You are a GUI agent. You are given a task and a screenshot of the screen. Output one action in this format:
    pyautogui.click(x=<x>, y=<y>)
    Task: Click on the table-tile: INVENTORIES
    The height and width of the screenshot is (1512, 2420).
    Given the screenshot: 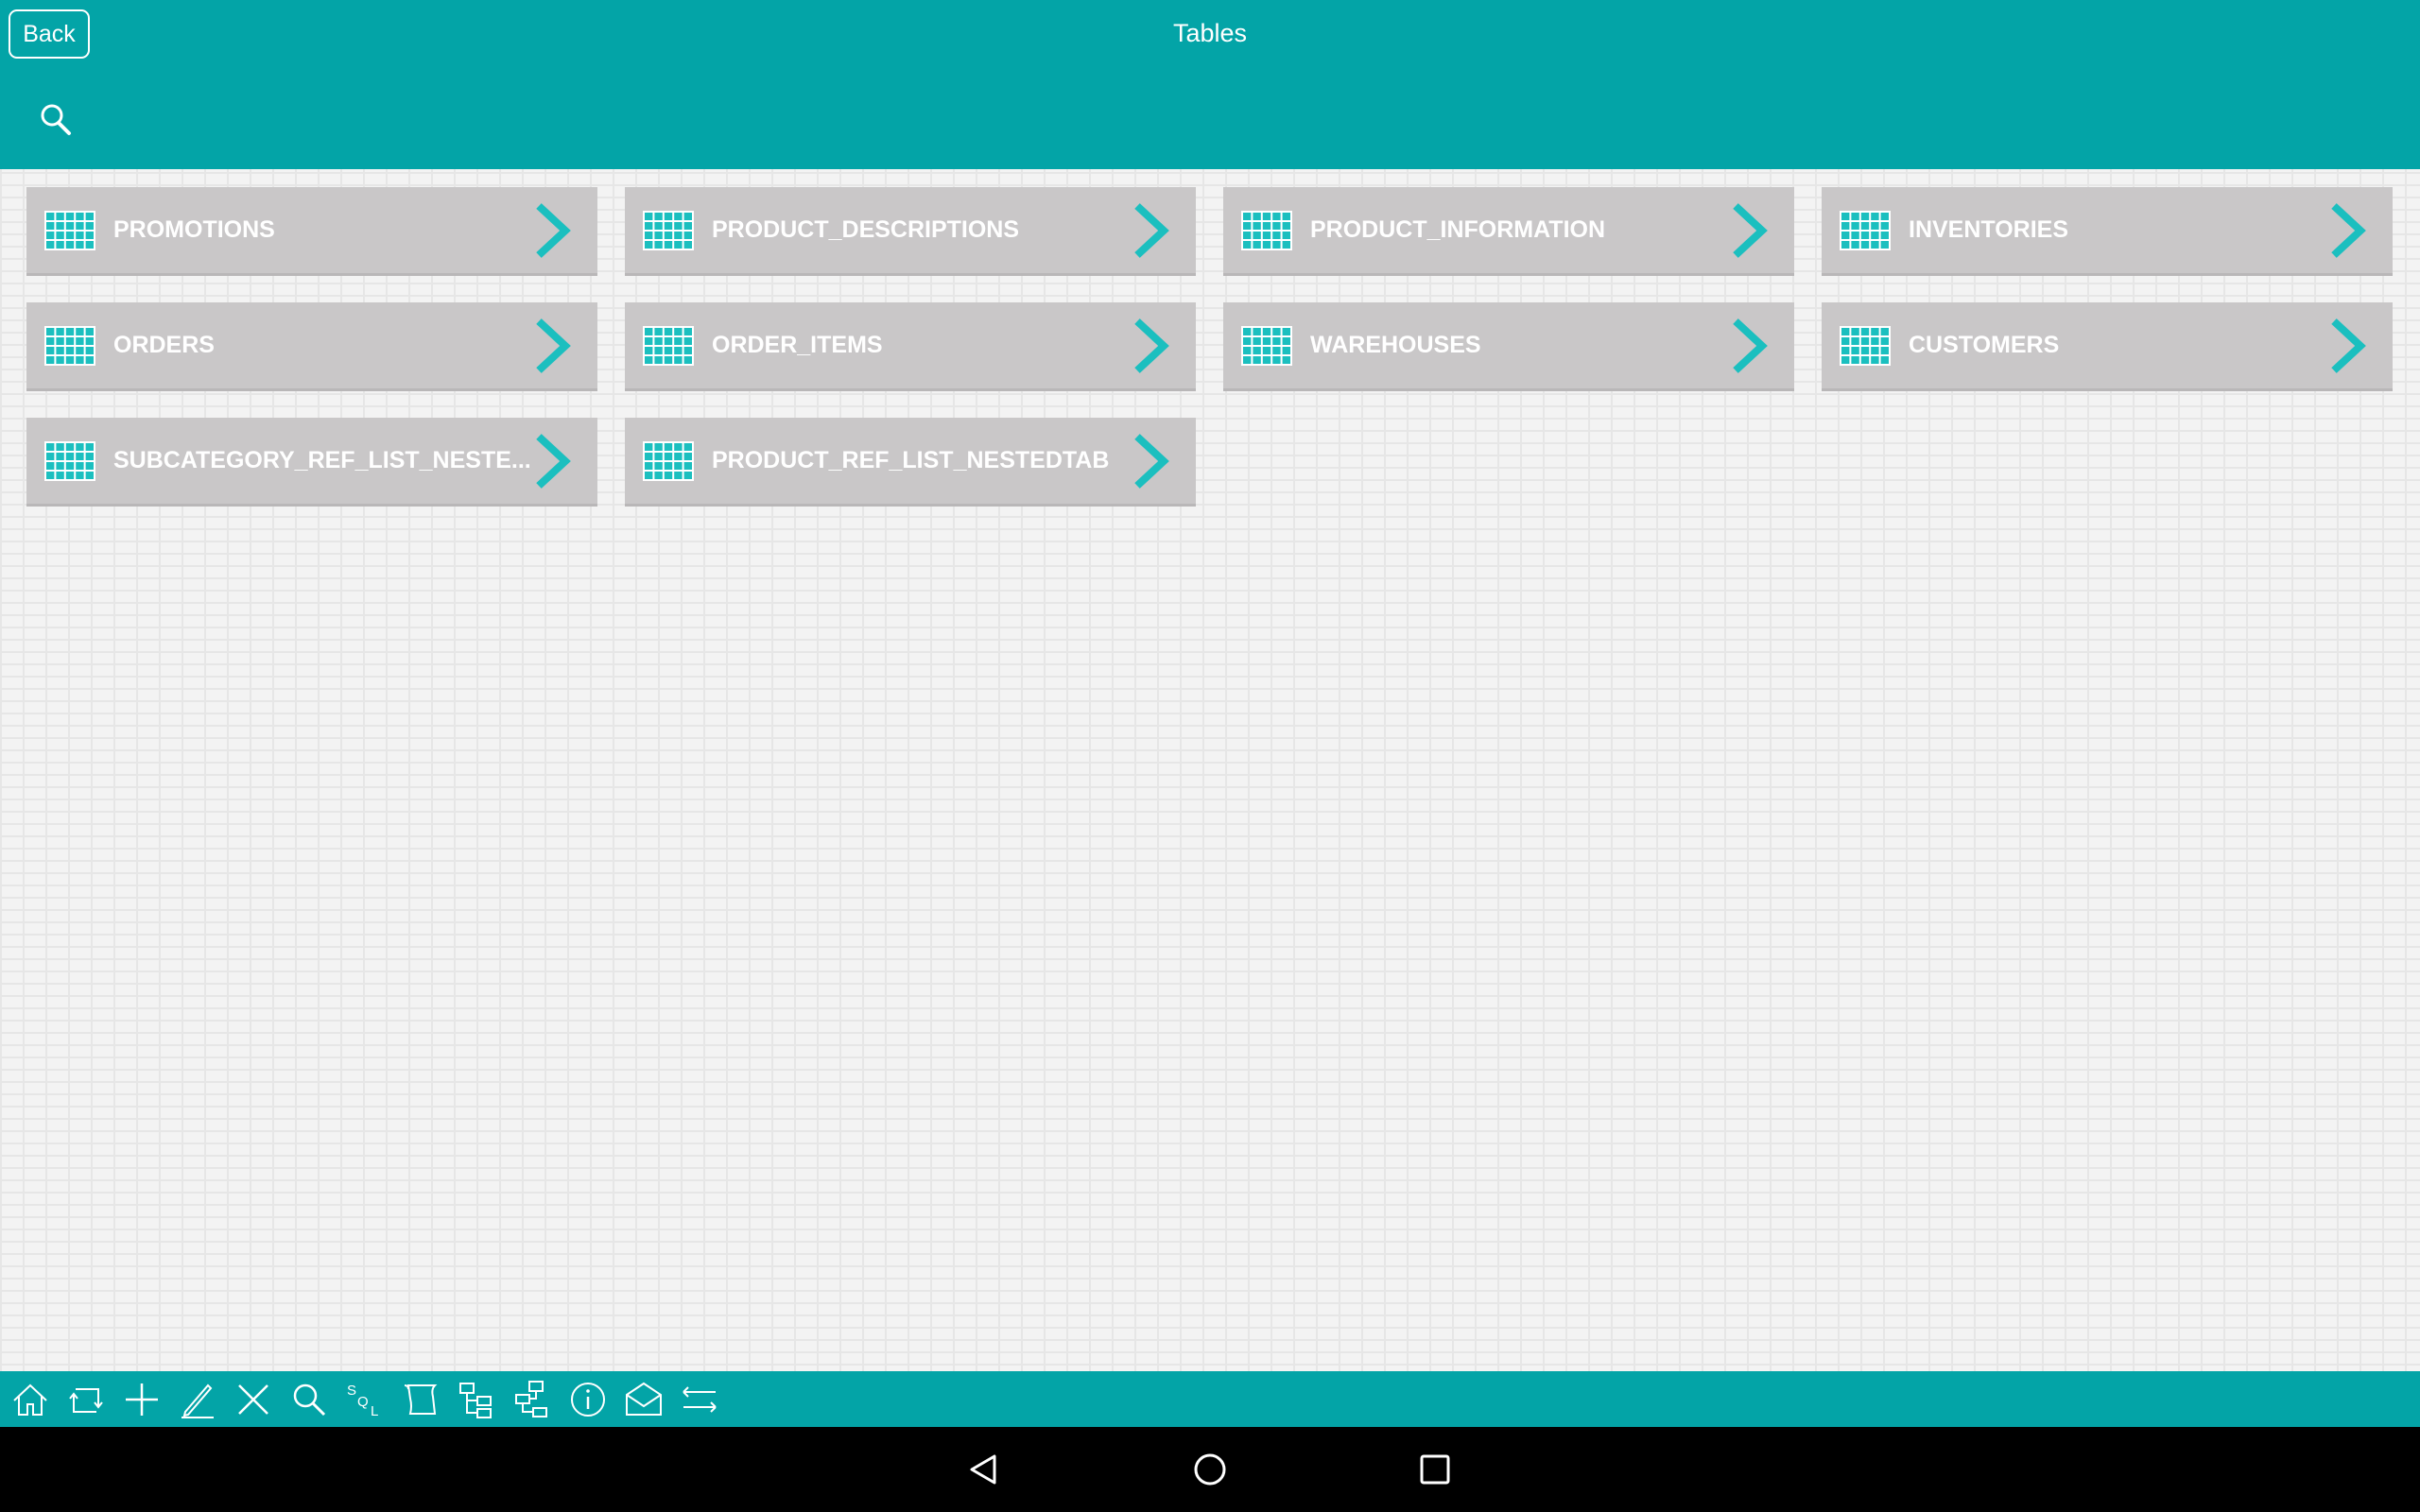 What is the action you would take?
    pyautogui.click(x=2107, y=231)
    